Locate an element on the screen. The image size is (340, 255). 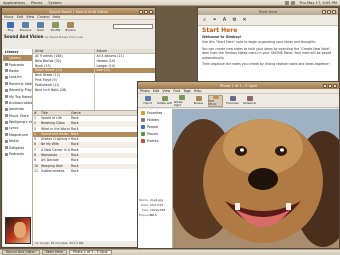
rhythmbox-title: Sound Booth | Sound Andi Vision is located at coordinates (78, 11).